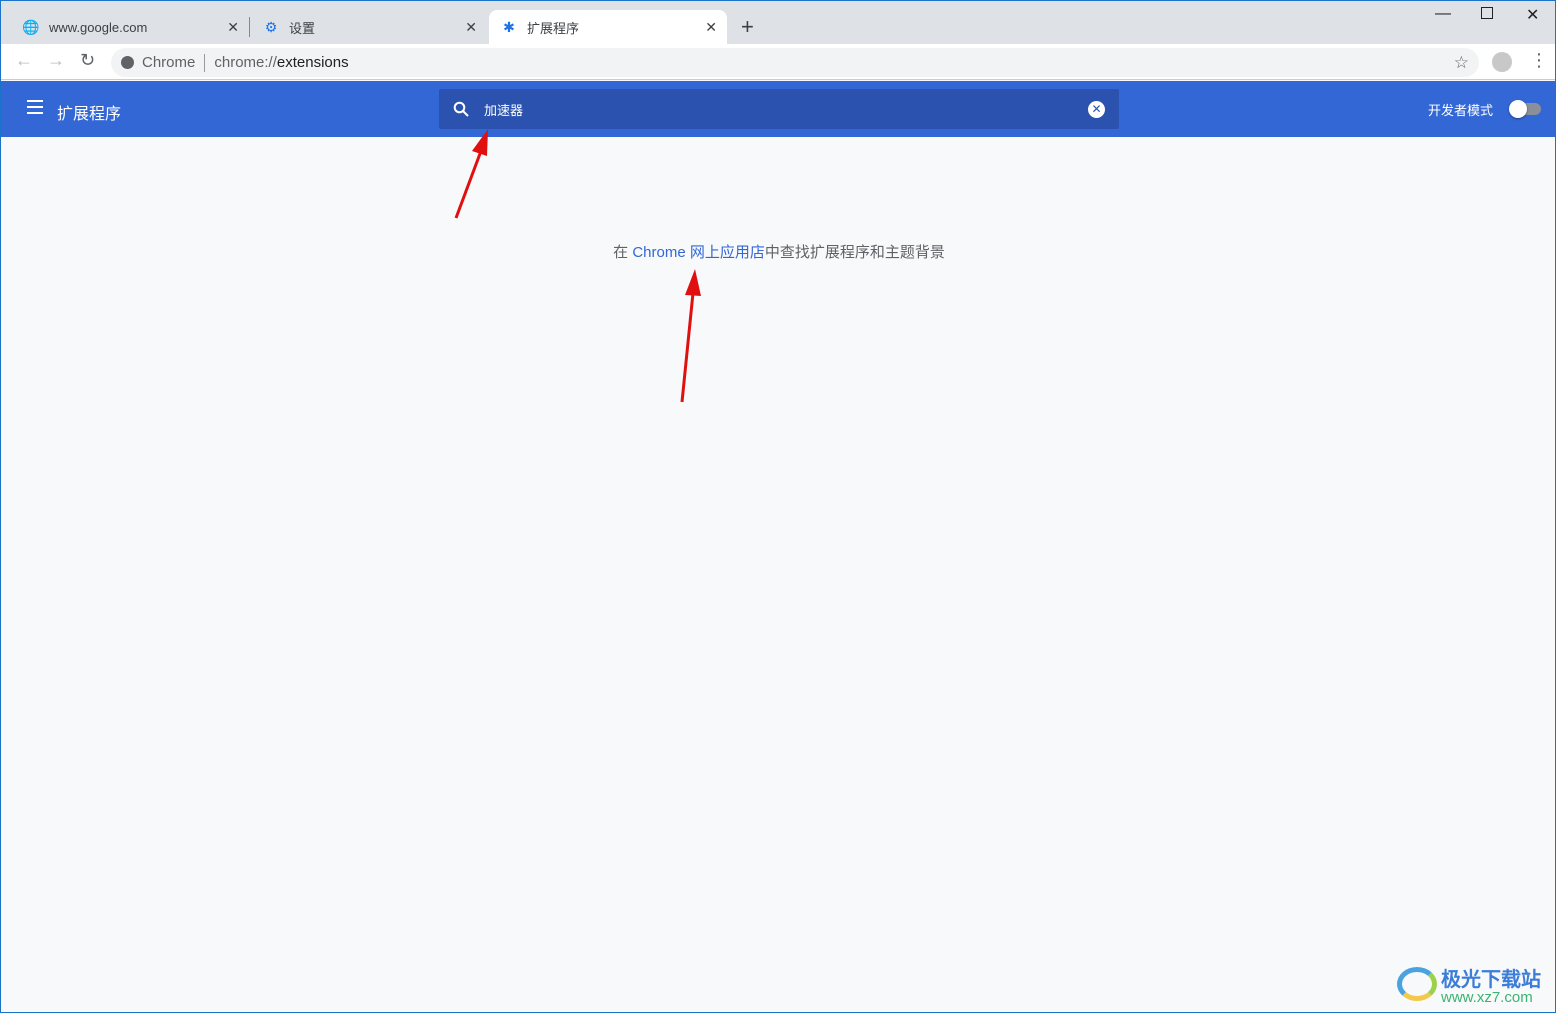 The image size is (1556, 1014). I want to click on watermark-logo, so click(1417, 984).